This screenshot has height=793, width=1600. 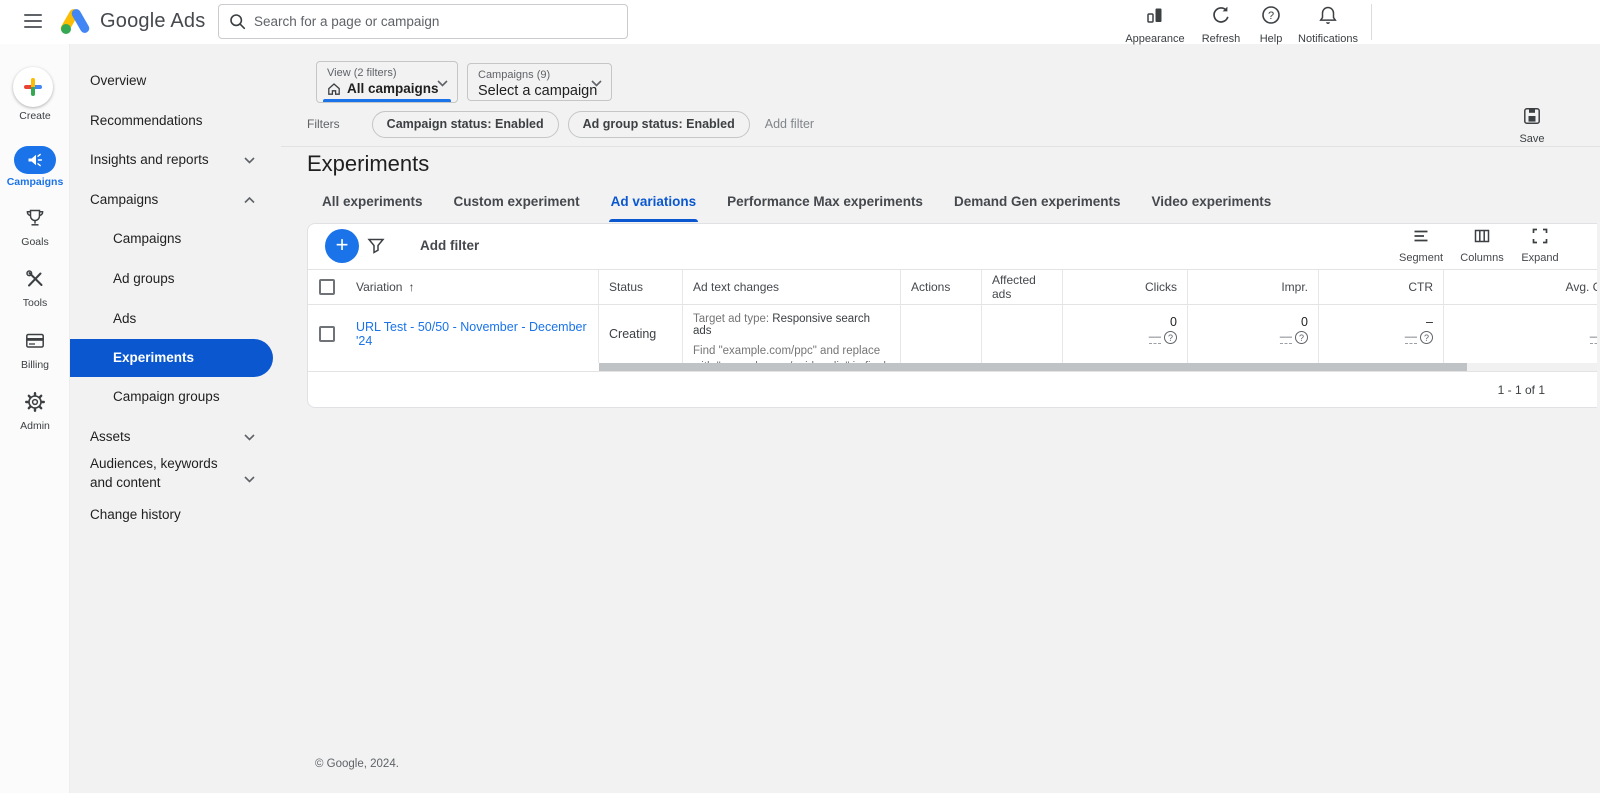 I want to click on view-selector-active-underline, so click(x=387, y=100).